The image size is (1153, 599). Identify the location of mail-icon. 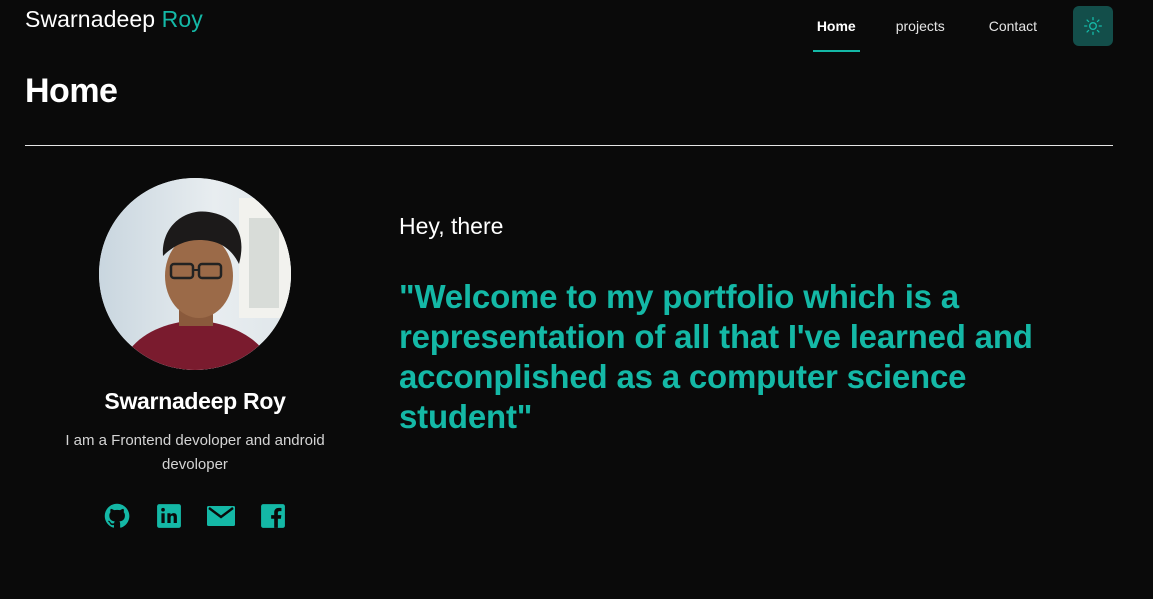
(221, 516).